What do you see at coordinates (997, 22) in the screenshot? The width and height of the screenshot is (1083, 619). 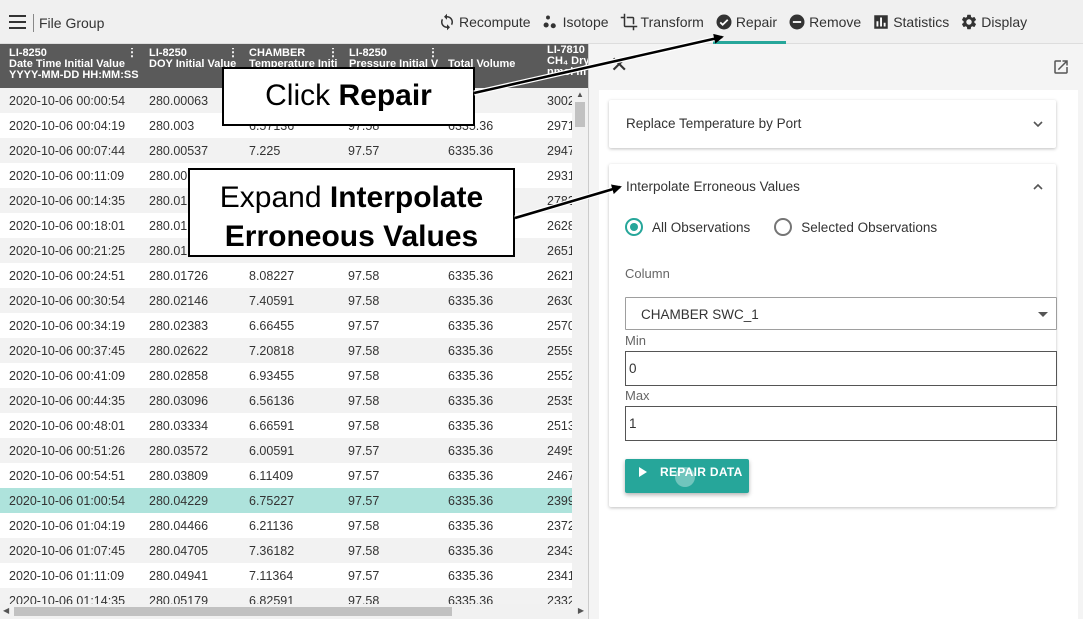 I see `menu-display: Display` at bounding box center [997, 22].